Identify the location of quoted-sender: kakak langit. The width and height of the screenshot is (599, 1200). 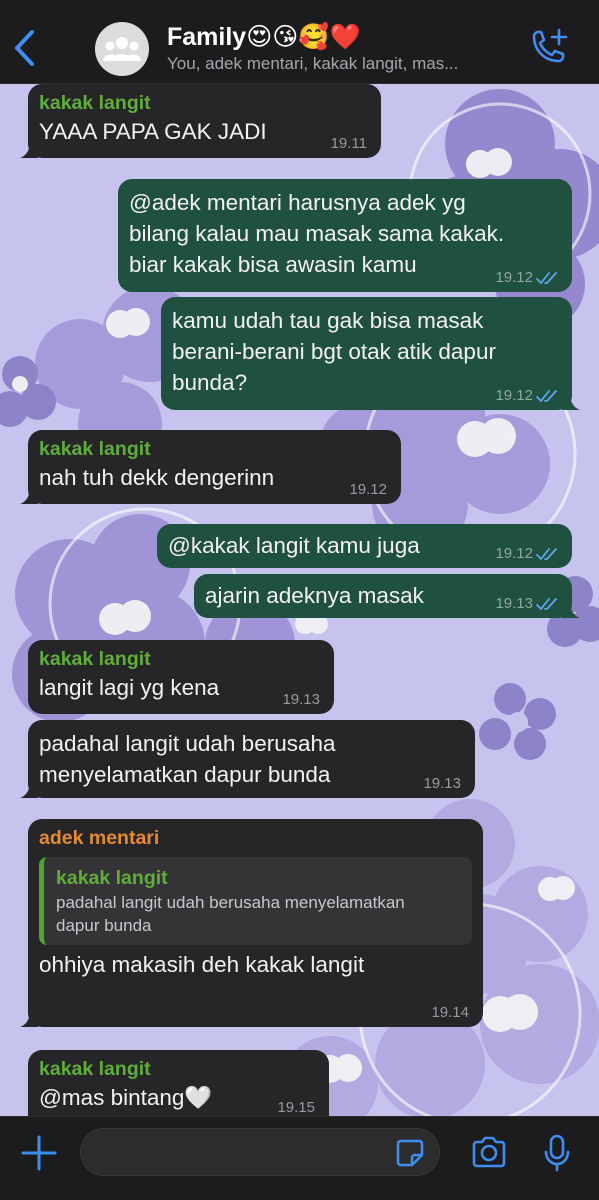
(112, 878).